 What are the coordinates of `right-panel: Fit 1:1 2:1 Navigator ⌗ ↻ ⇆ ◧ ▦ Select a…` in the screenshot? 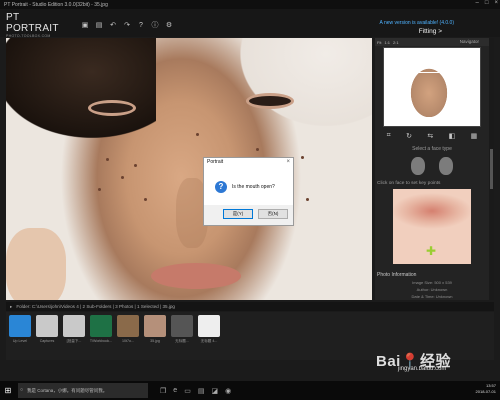 It's located at (432, 169).